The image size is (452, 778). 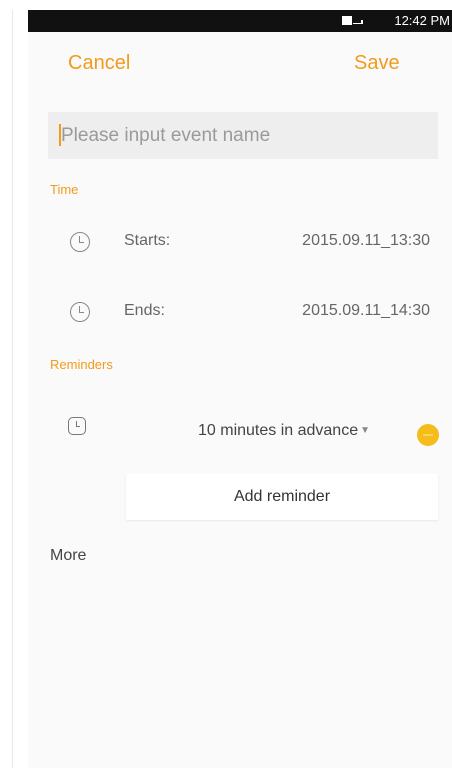 I want to click on ends-value: 2015.09.11_14:30, so click(x=320, y=311).